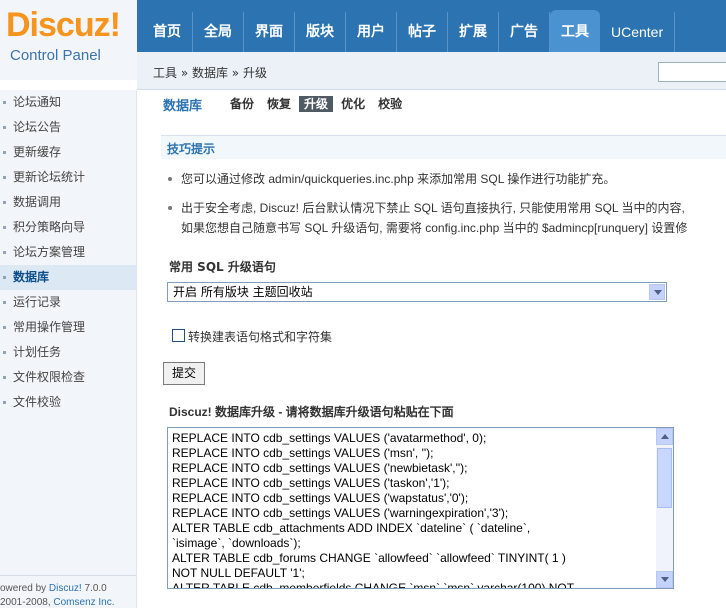 This screenshot has height=608, width=726. Describe the element at coordinates (422, 32) in the screenshot. I see `nav-item-posts: 帖子` at that location.